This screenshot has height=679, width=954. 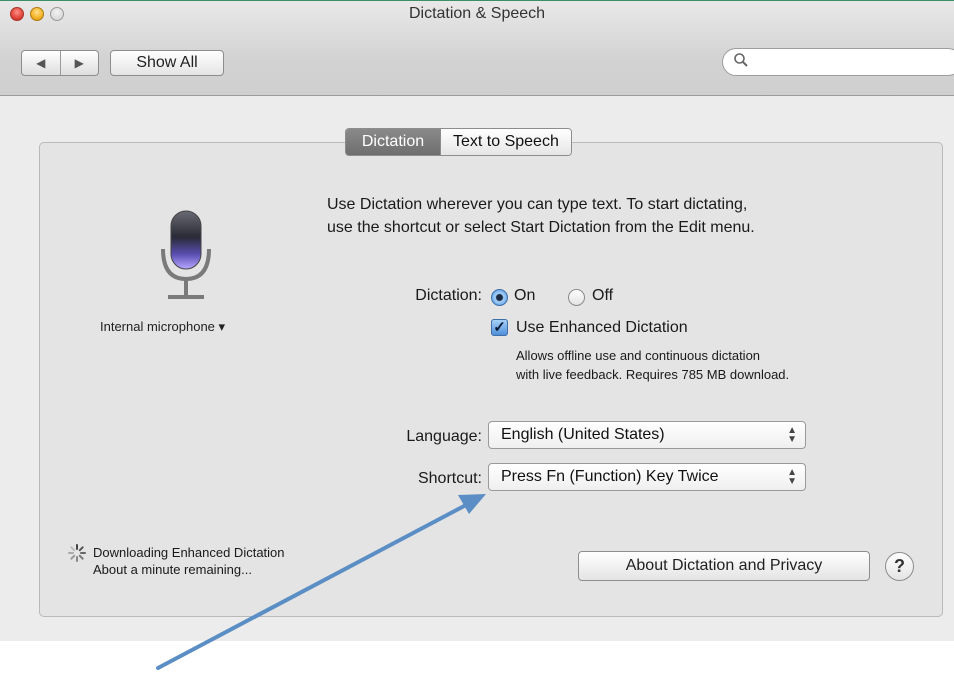 I want to click on shortcut-value: Press Fn (Function) Key Twice, so click(x=610, y=476).